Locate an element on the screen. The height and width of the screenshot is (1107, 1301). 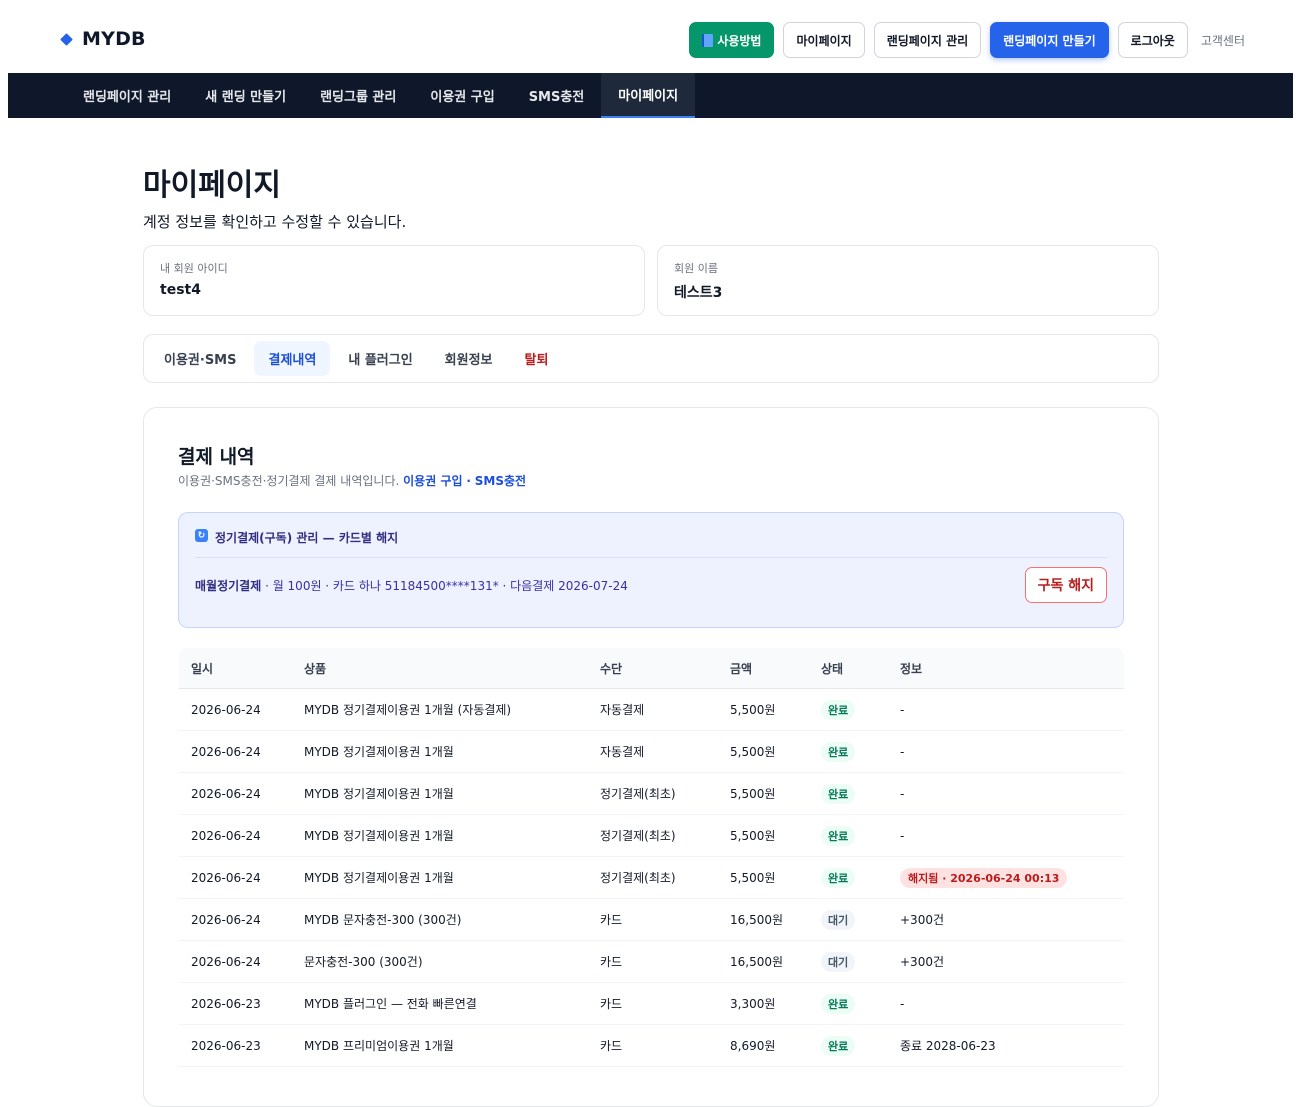
row-product: MYDB 문자충전-300 (300건) is located at coordinates (383, 920).